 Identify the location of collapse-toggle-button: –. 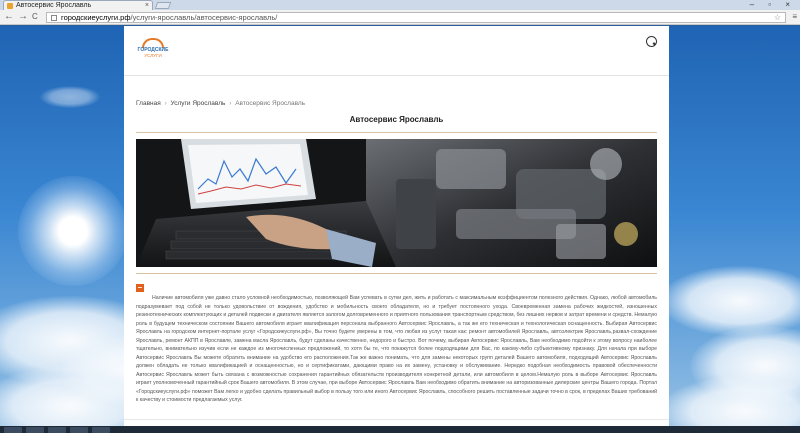
(140, 288).